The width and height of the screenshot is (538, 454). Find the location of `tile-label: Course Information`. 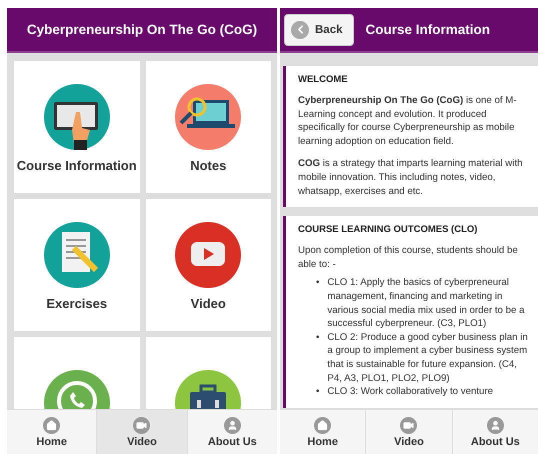

tile-label: Course Information is located at coordinates (76, 165).